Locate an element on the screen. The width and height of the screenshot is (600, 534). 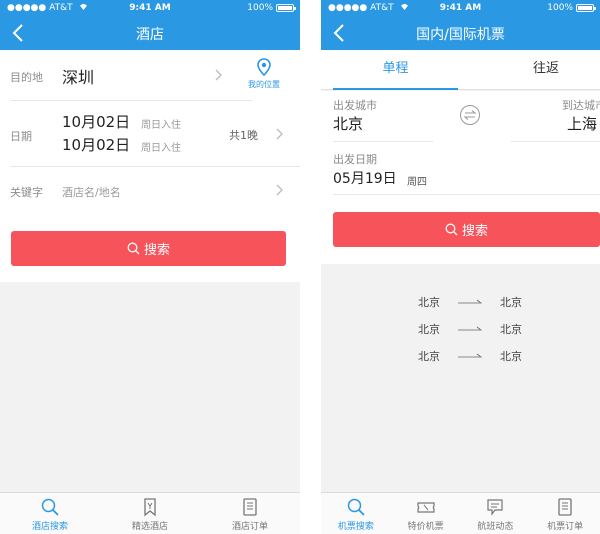
checkin-date: 10月02日 is located at coordinates (96, 122).